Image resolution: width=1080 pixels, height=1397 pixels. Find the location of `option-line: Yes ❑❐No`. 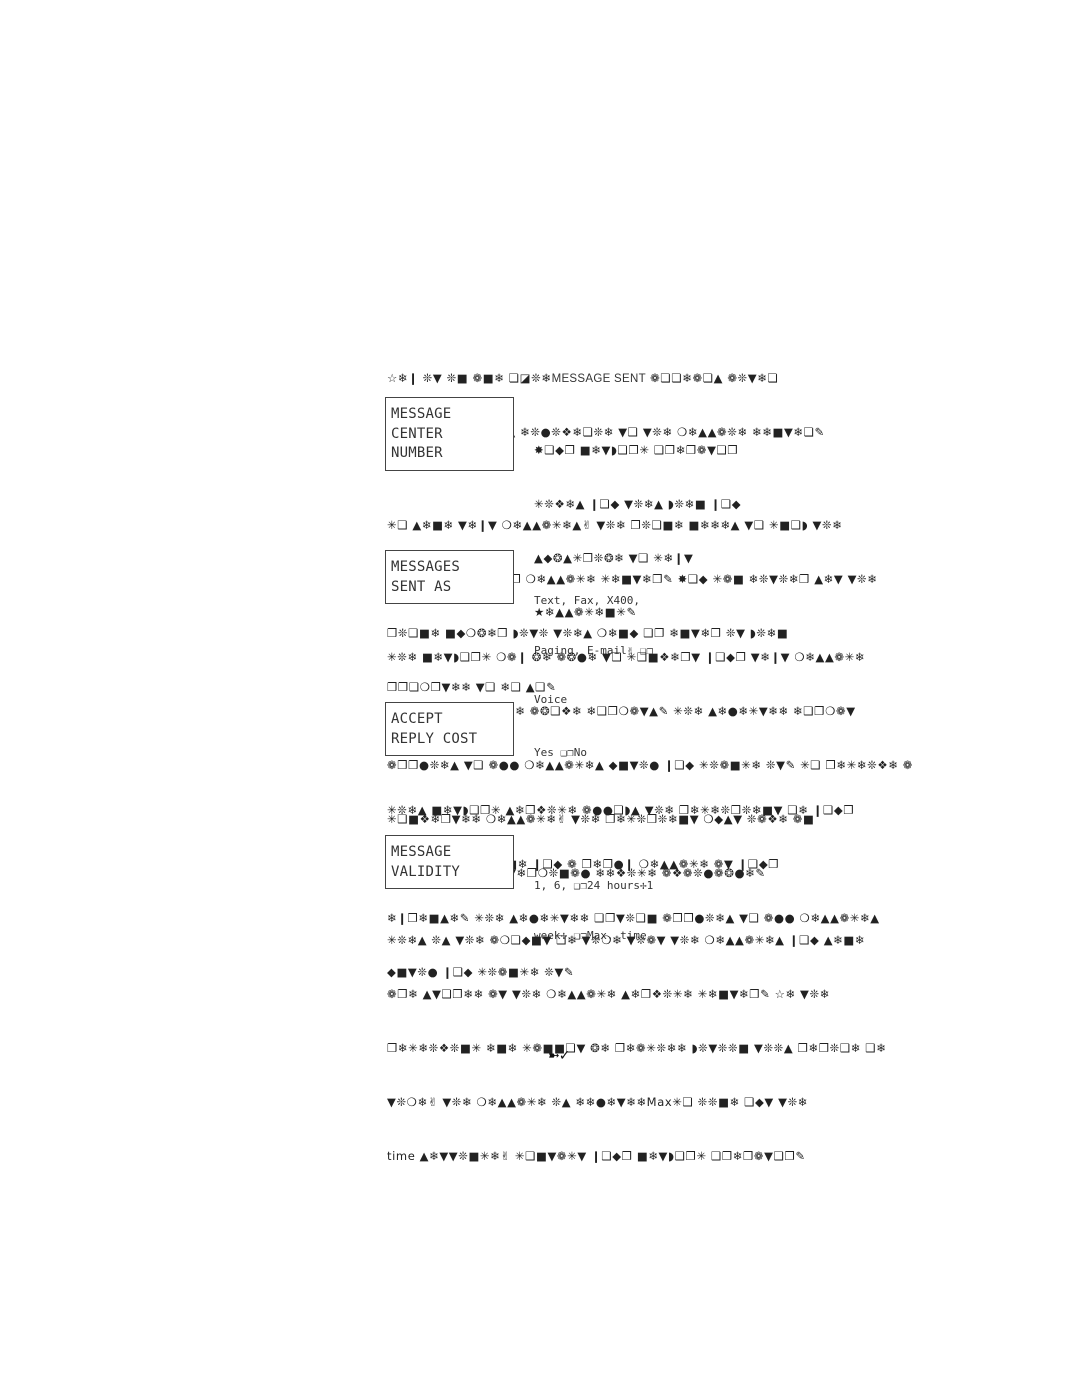

option-line: Yes ❑❐No is located at coordinates (560, 752).